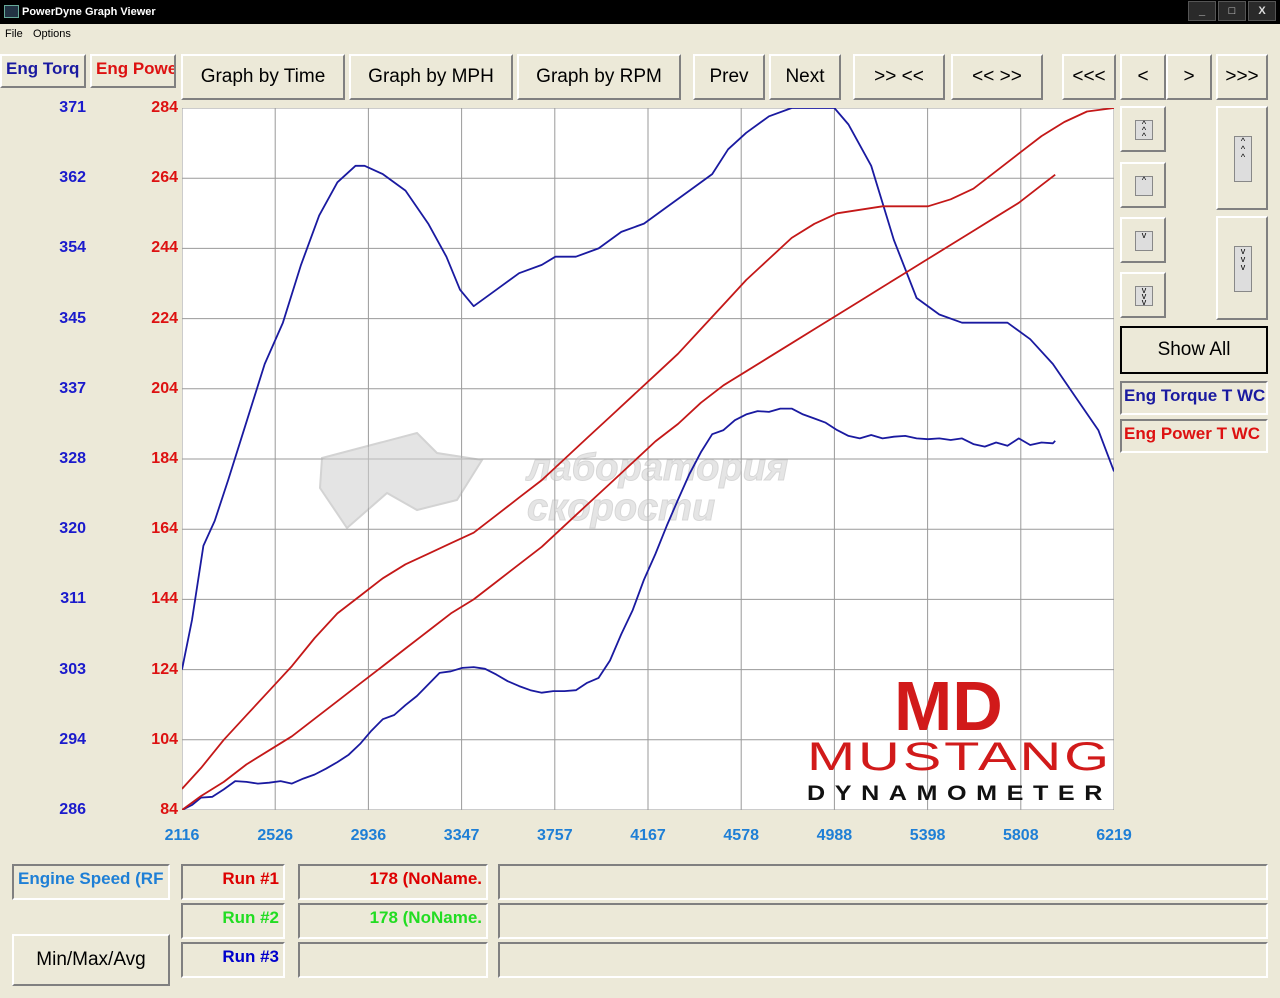  I want to click on y-left-tick-label: 371, so click(72, 107).